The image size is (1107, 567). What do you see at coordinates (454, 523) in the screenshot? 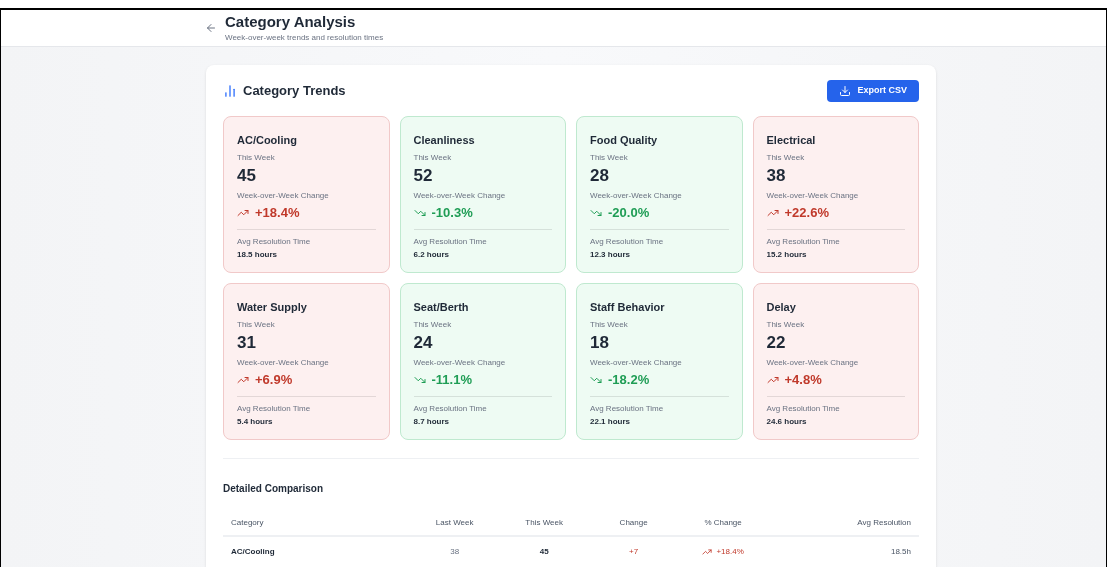
I see `column-header: Last Week` at bounding box center [454, 523].